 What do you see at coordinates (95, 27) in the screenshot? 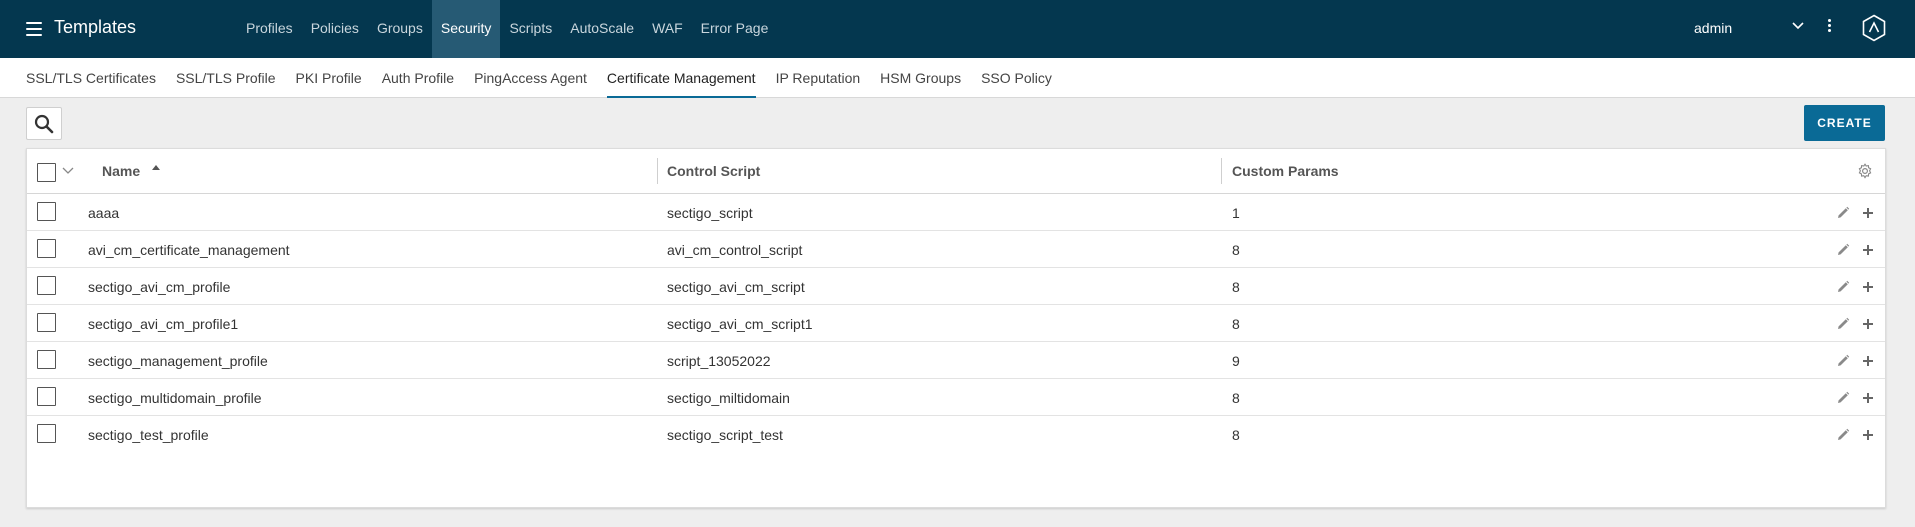
I see `app-title: Templates` at bounding box center [95, 27].